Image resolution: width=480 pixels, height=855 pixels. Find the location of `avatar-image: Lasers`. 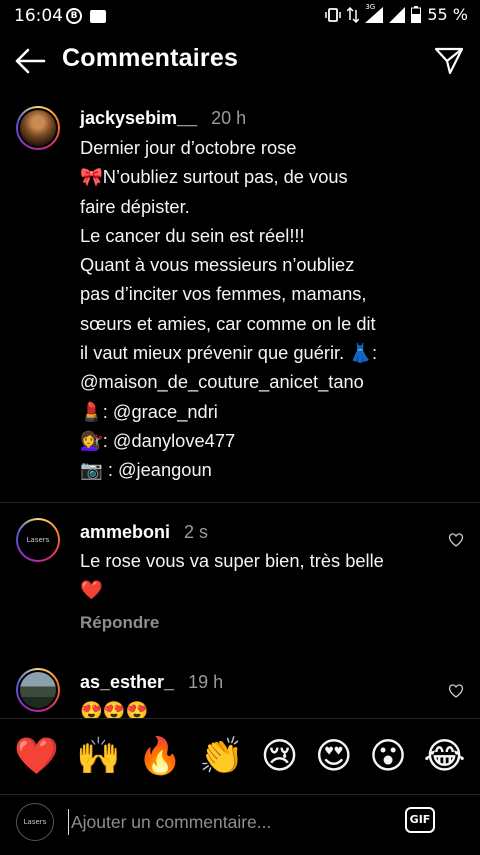

avatar-image: Lasers is located at coordinates (38, 540).